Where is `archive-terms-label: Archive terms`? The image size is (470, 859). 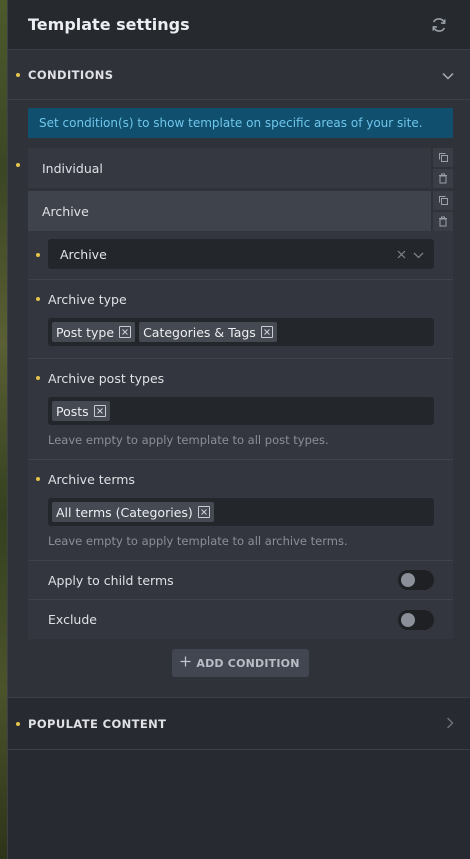
archive-terms-label: Archive terms is located at coordinates (91, 479).